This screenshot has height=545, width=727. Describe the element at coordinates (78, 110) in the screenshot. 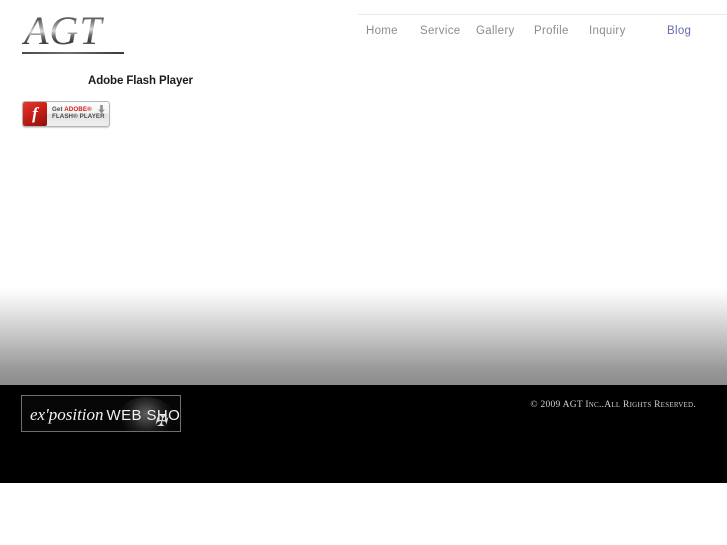

I see `flash-badge-adobe-label: ADOBE®` at that location.